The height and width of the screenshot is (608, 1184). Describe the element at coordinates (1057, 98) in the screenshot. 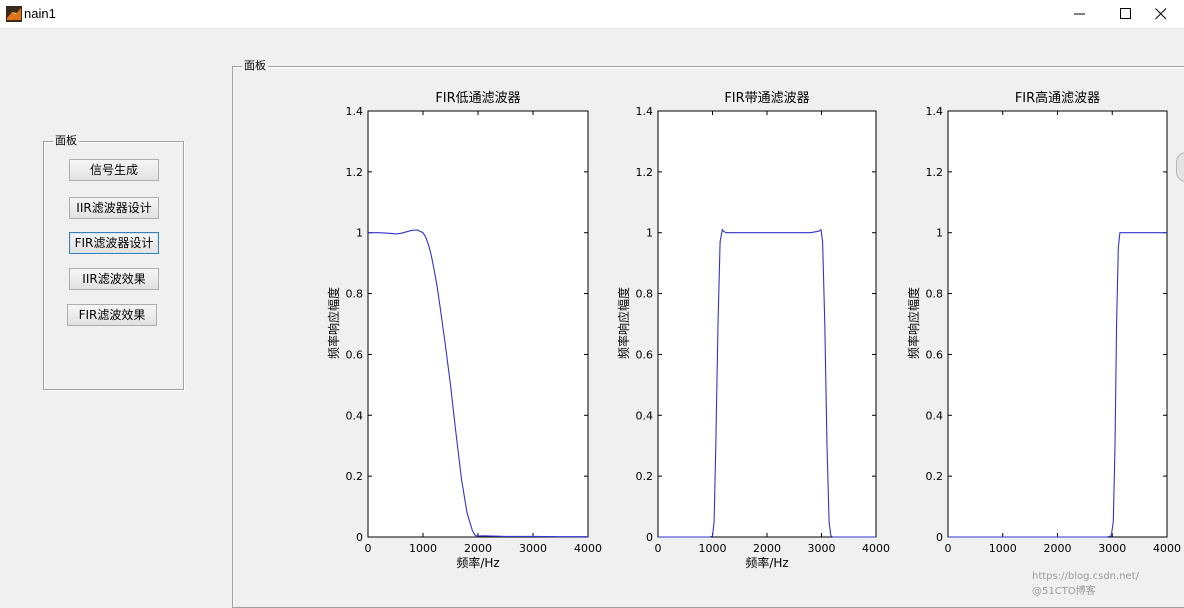

I see `chart-title: FIR高通滤波器` at that location.